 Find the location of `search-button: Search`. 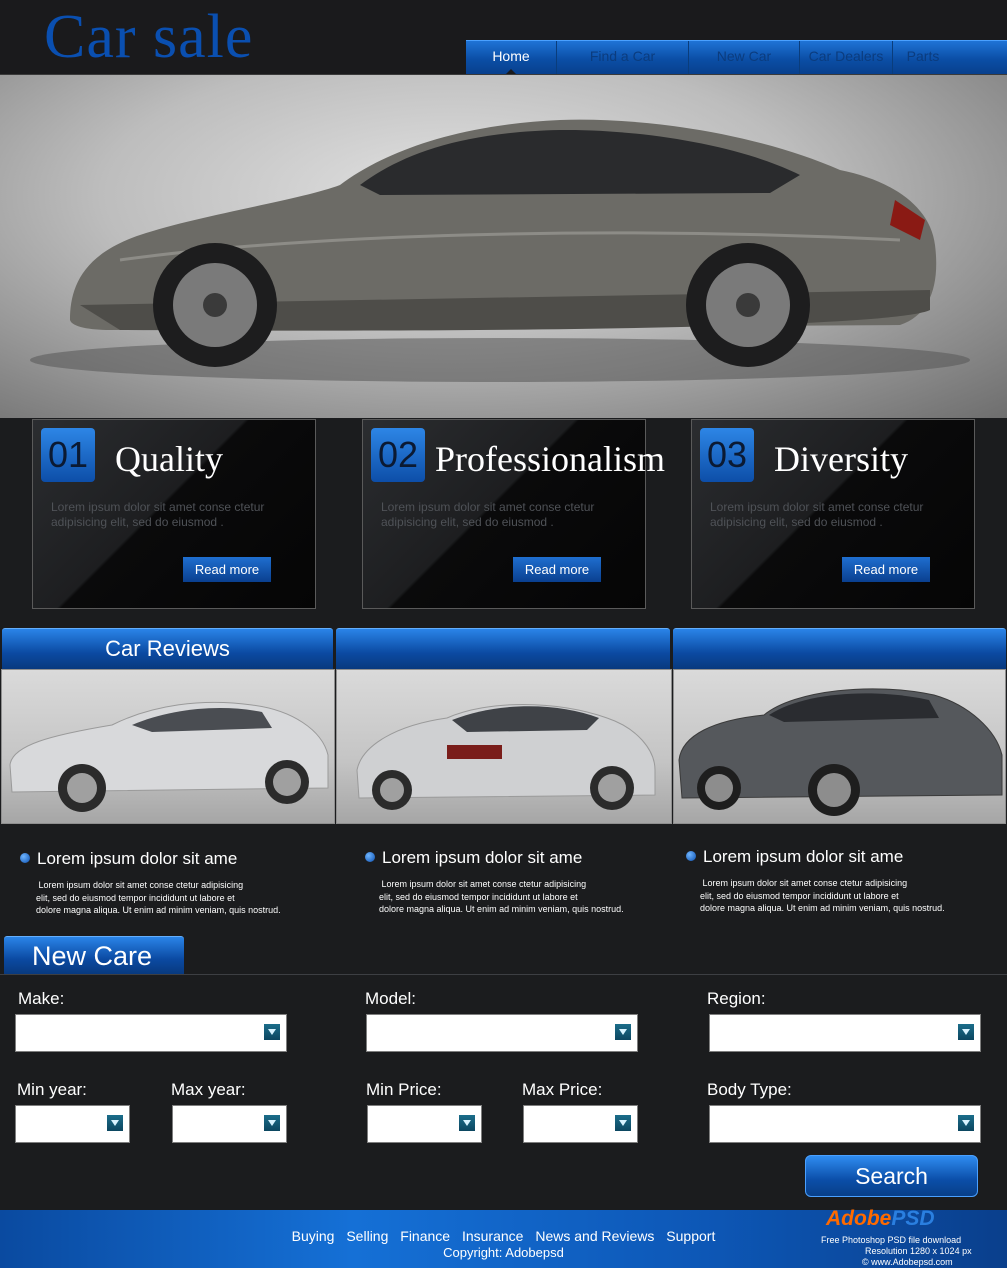

search-button: Search is located at coordinates (891, 1176).